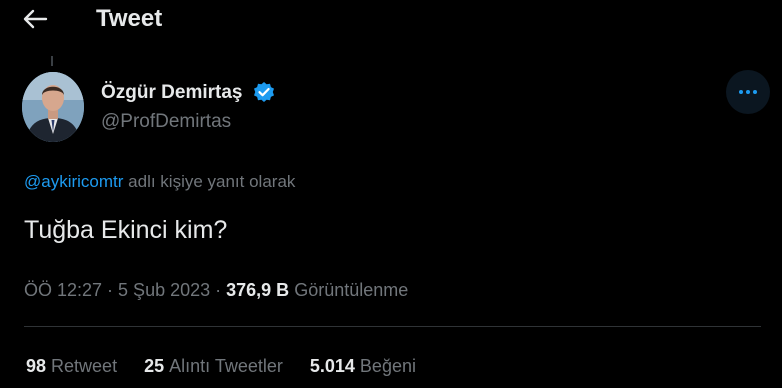 Image resolution: width=782 pixels, height=388 pixels. Describe the element at coordinates (166, 122) in the screenshot. I see `author-handle: @ProfDemirtas` at that location.